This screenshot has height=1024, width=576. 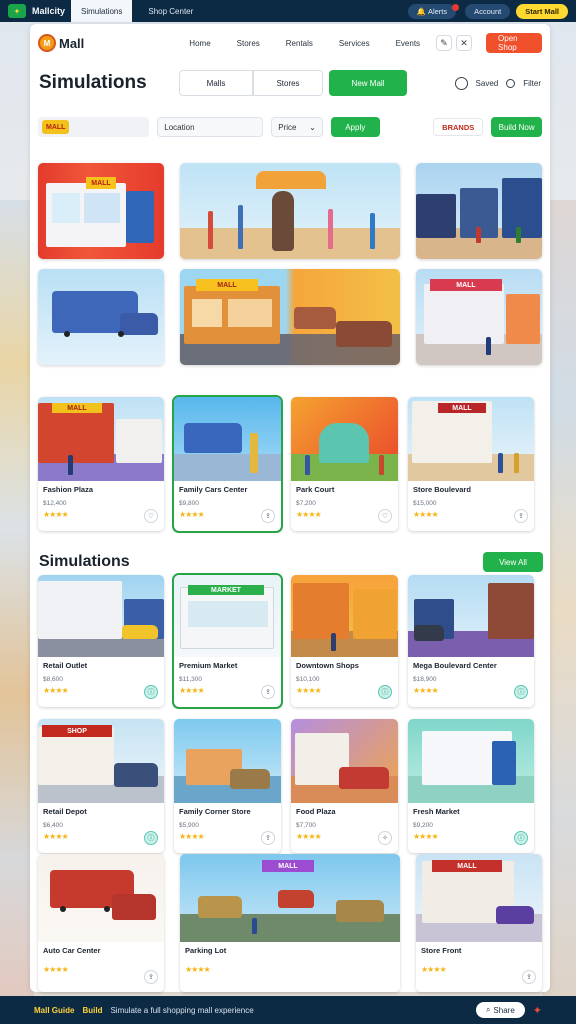 I want to click on card-body: Store Front ★★★★ ⇪, so click(x=479, y=967).